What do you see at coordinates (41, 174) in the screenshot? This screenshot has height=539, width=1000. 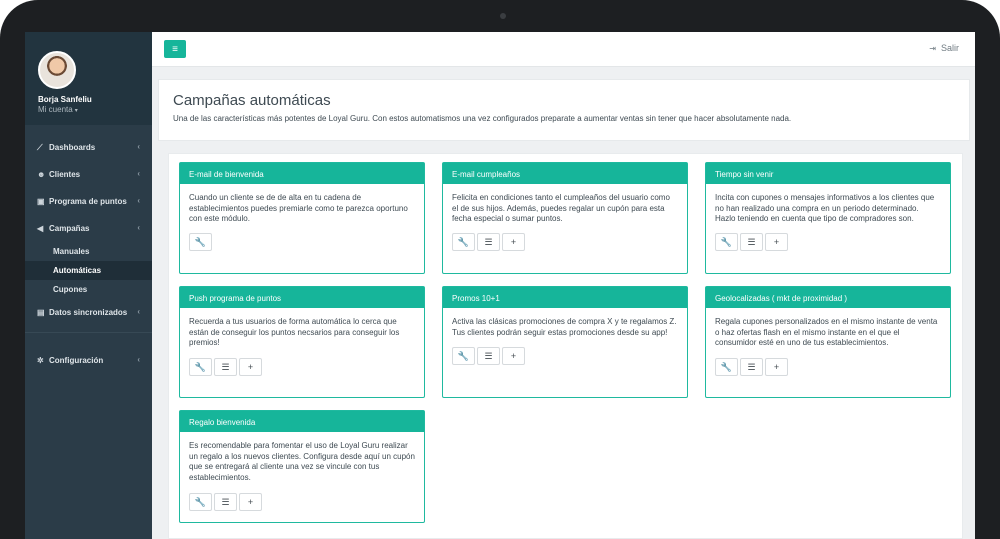 I see `users-icon: ☻` at bounding box center [41, 174].